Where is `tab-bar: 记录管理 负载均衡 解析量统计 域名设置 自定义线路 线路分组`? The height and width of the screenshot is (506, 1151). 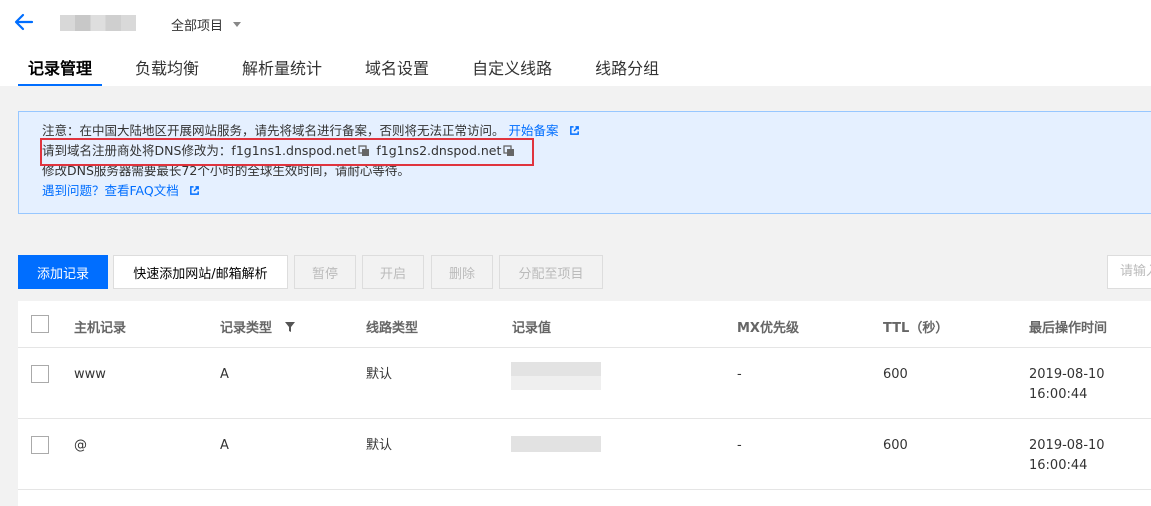
tab-bar: 记录管理 负载均衡 解析量统计 域名设置 自定义线路 线路分组 is located at coordinates (355, 71).